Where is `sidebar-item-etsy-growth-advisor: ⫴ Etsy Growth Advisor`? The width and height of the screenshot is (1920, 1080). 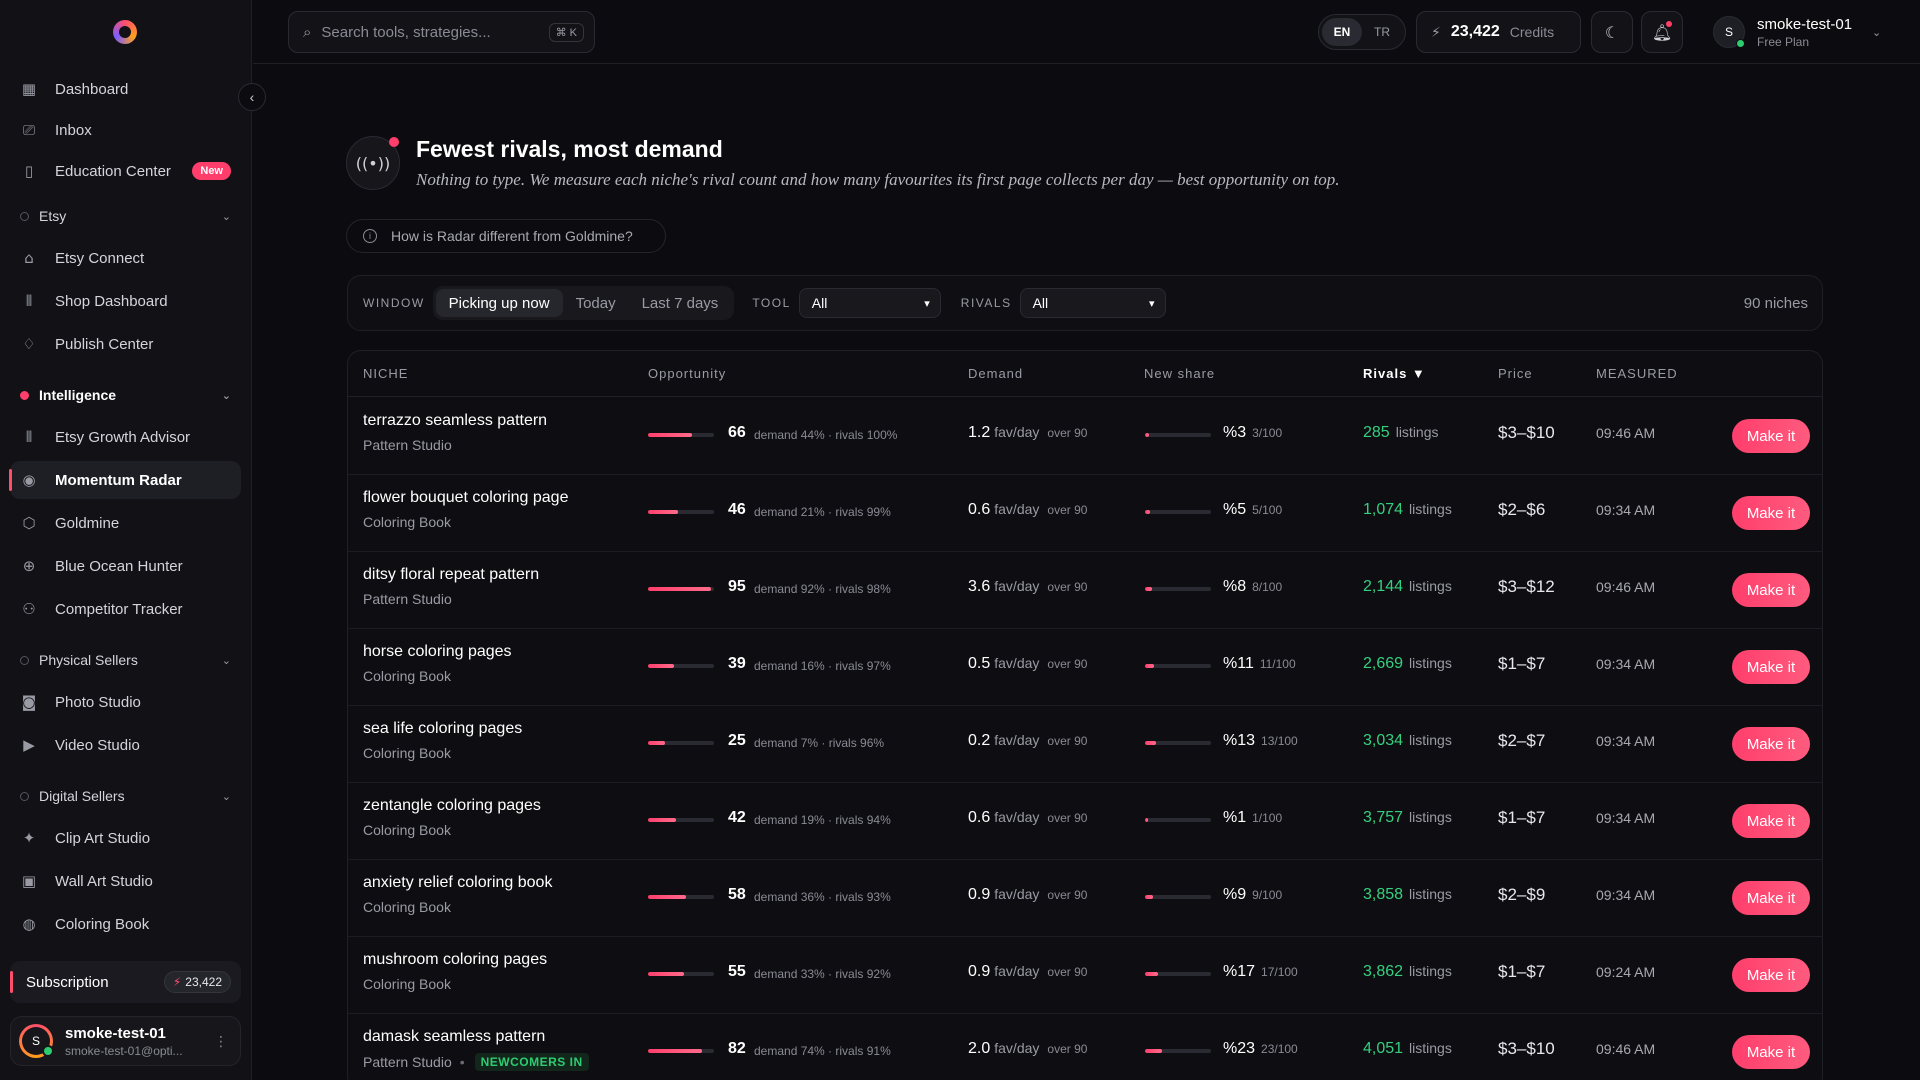
sidebar-item-etsy-growth-advisor: ⫴ Etsy Growth Advisor is located at coordinates (125, 437).